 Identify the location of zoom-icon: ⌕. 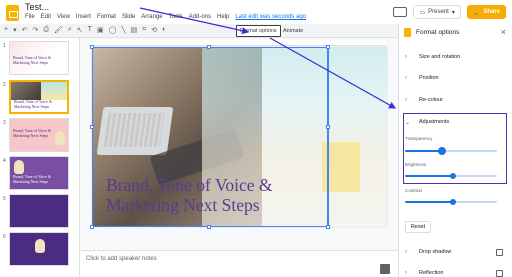
(70, 30).